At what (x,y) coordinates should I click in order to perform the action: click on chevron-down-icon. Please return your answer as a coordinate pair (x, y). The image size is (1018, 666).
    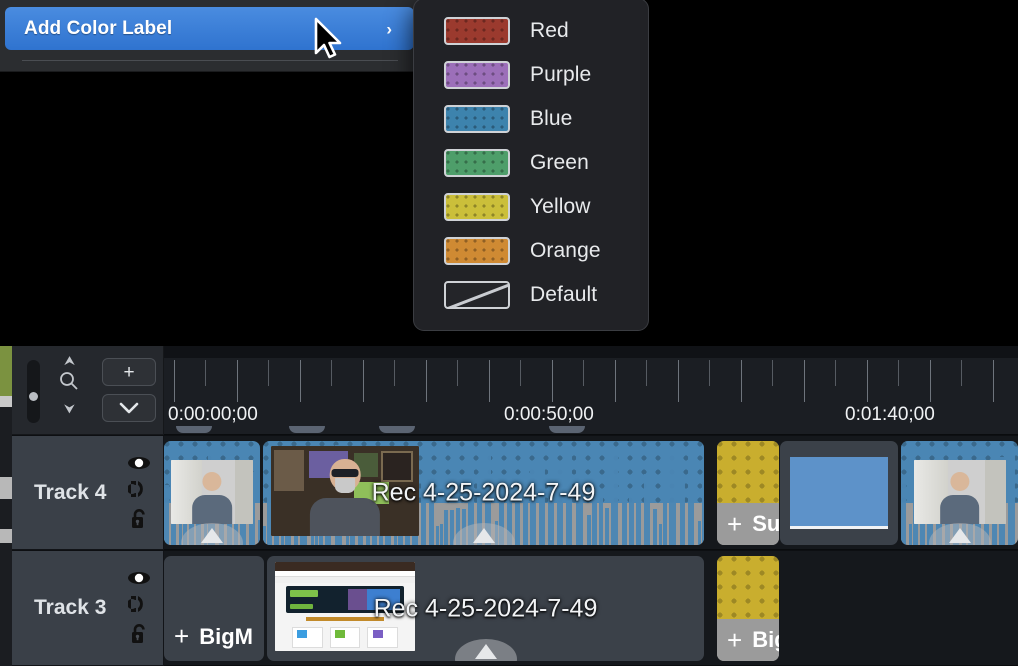
    Looking at the image, I should click on (129, 408).